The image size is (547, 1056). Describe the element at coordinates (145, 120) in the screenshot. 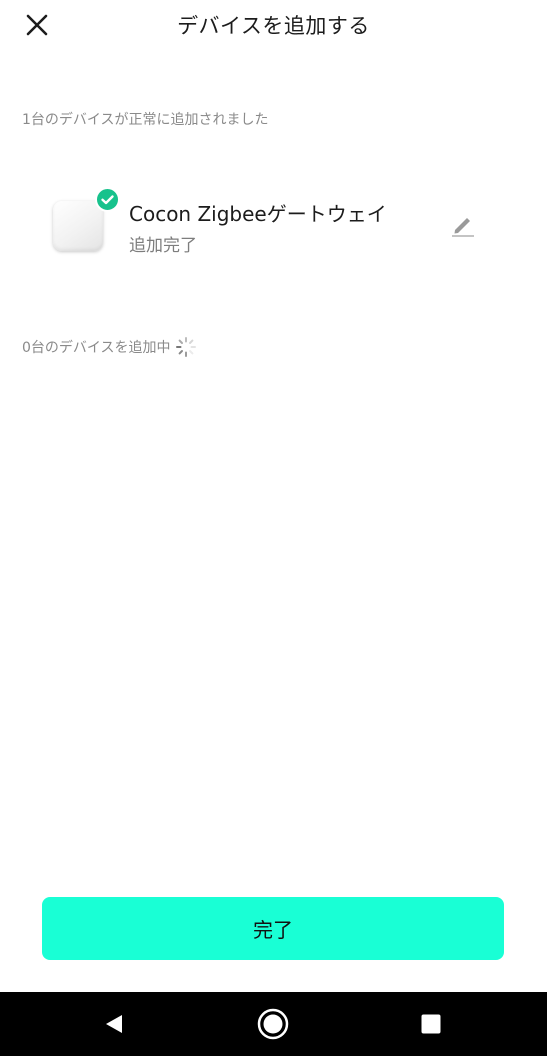

I see `added-devices-label: 1台のデバイスが正常に追加されました` at that location.